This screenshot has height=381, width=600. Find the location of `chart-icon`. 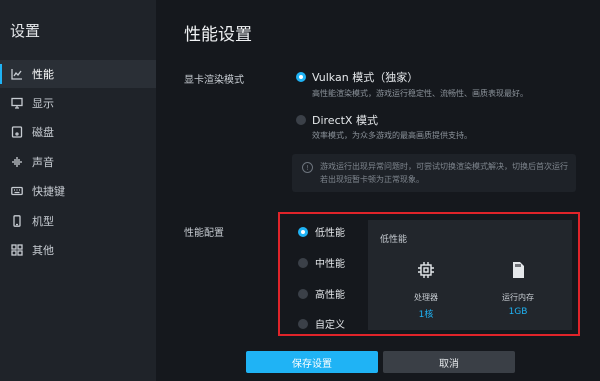

chart-icon is located at coordinates (17, 74).